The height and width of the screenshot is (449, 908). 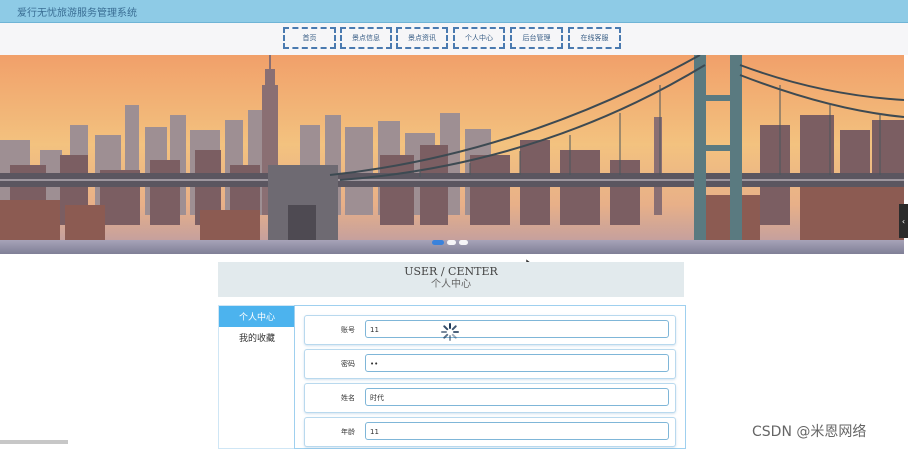 I want to click on csdn-watermark: CSDN @米恩网络, so click(x=809, y=432).